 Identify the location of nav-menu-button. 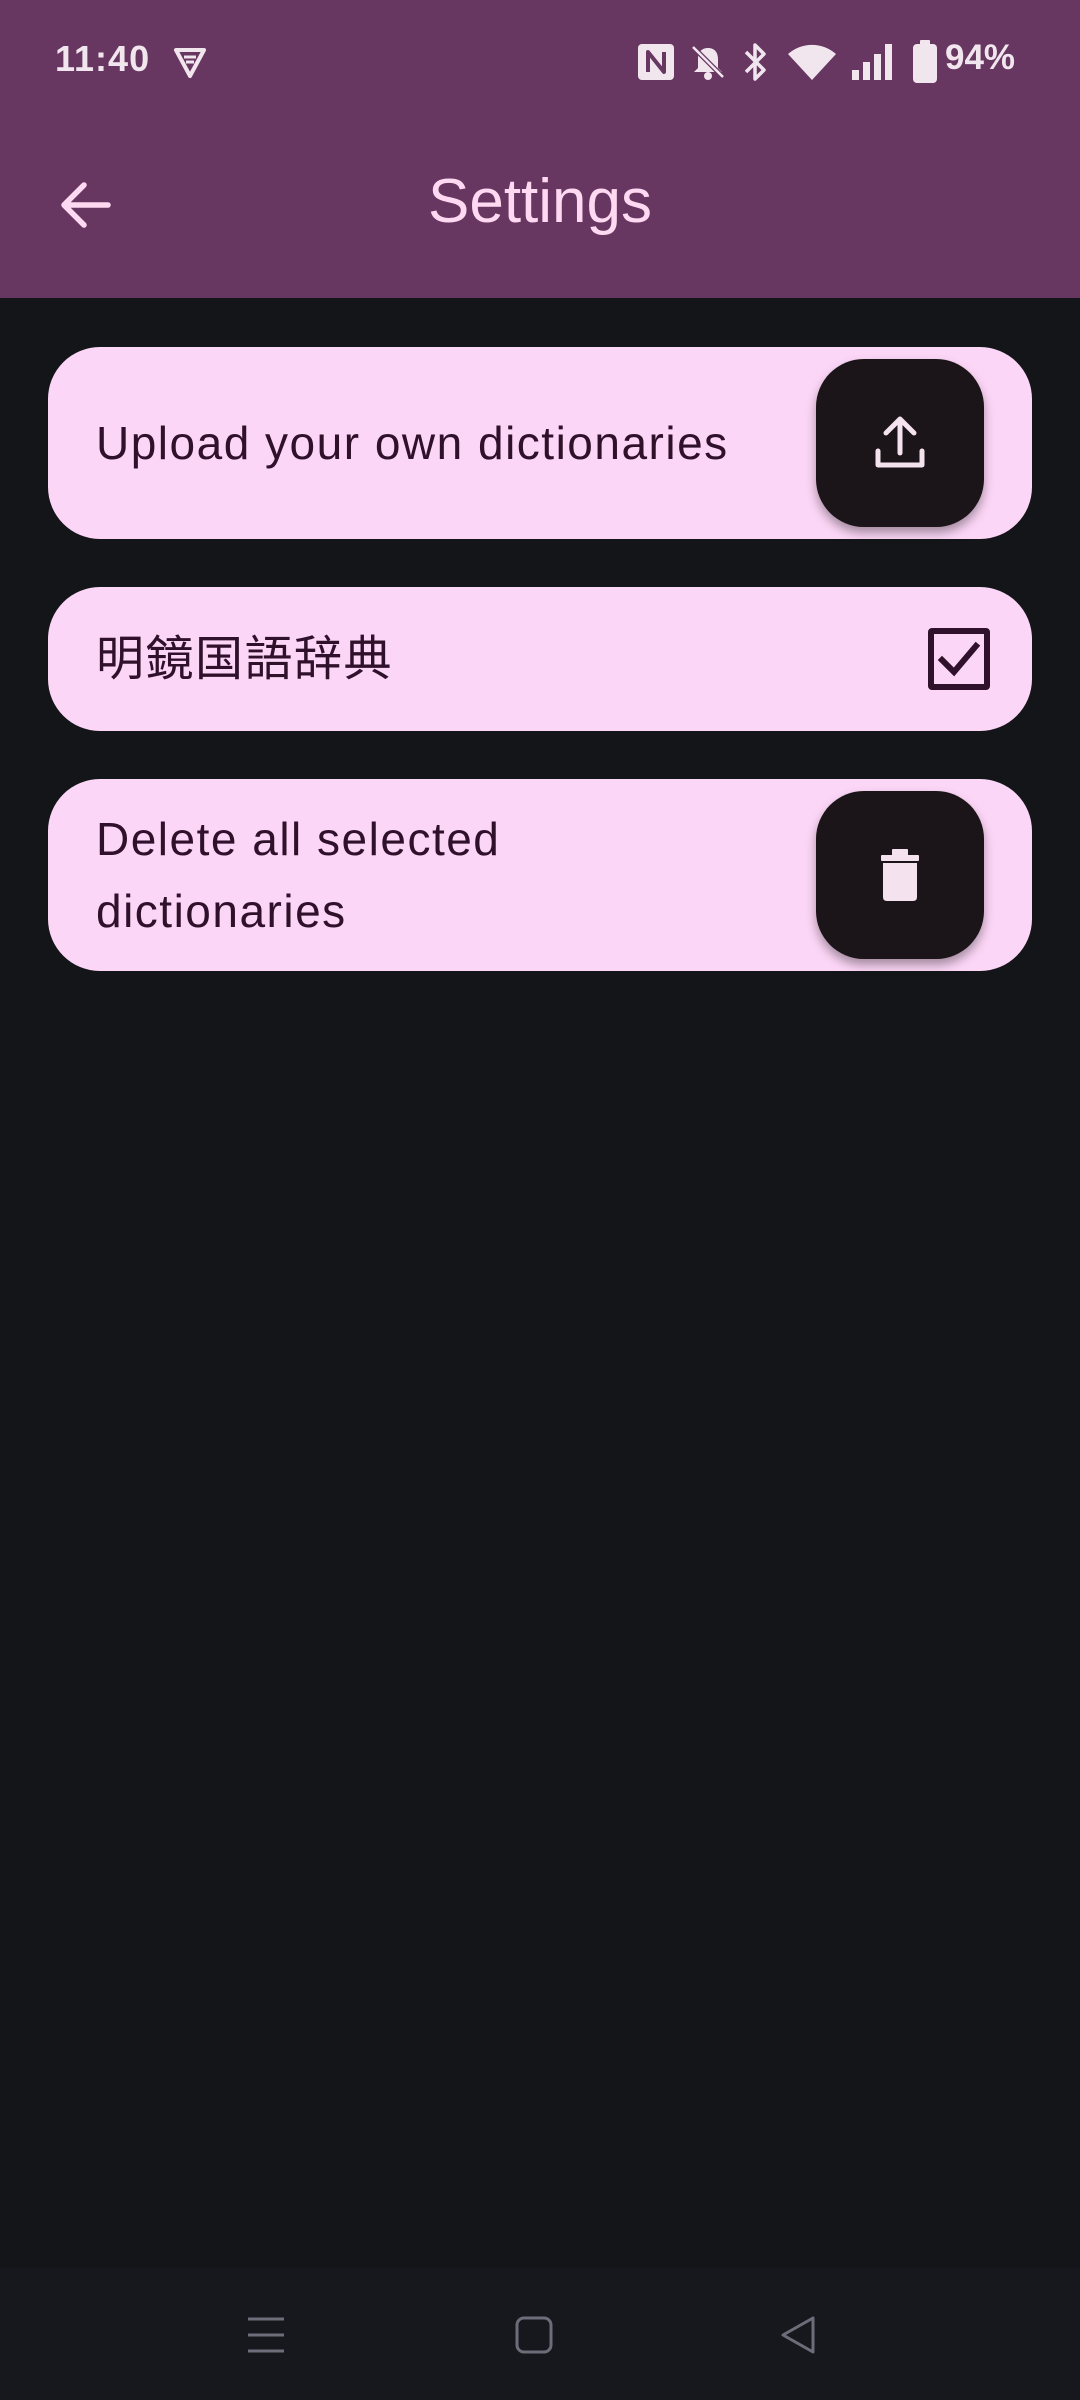
(266, 2335).